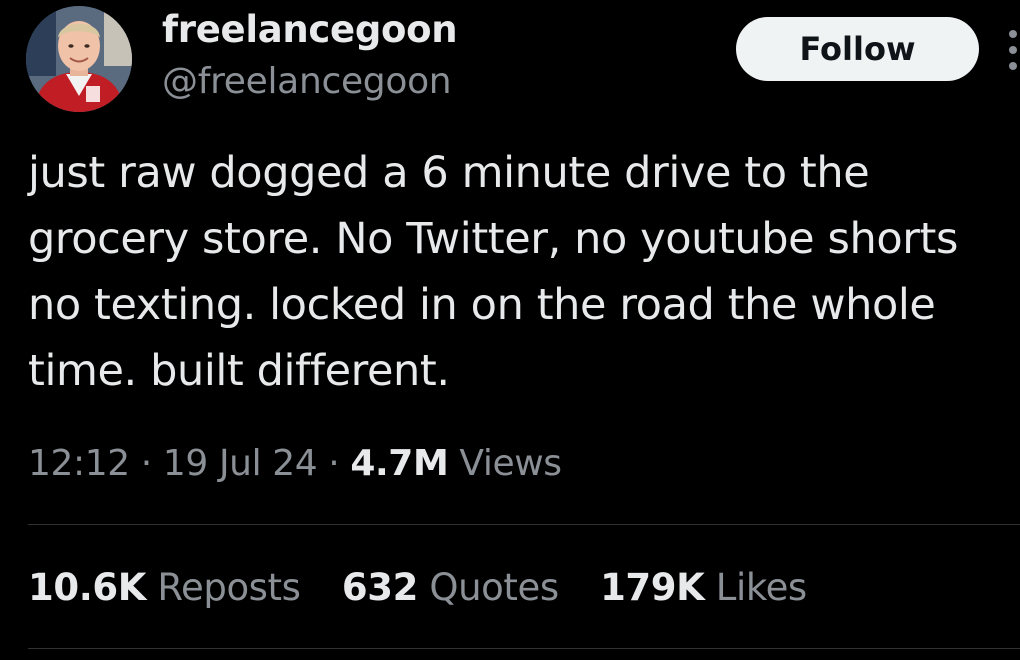 This screenshot has height=660, width=1020. What do you see at coordinates (229, 587) in the screenshot?
I see `reposts-label: Reposts` at bounding box center [229, 587].